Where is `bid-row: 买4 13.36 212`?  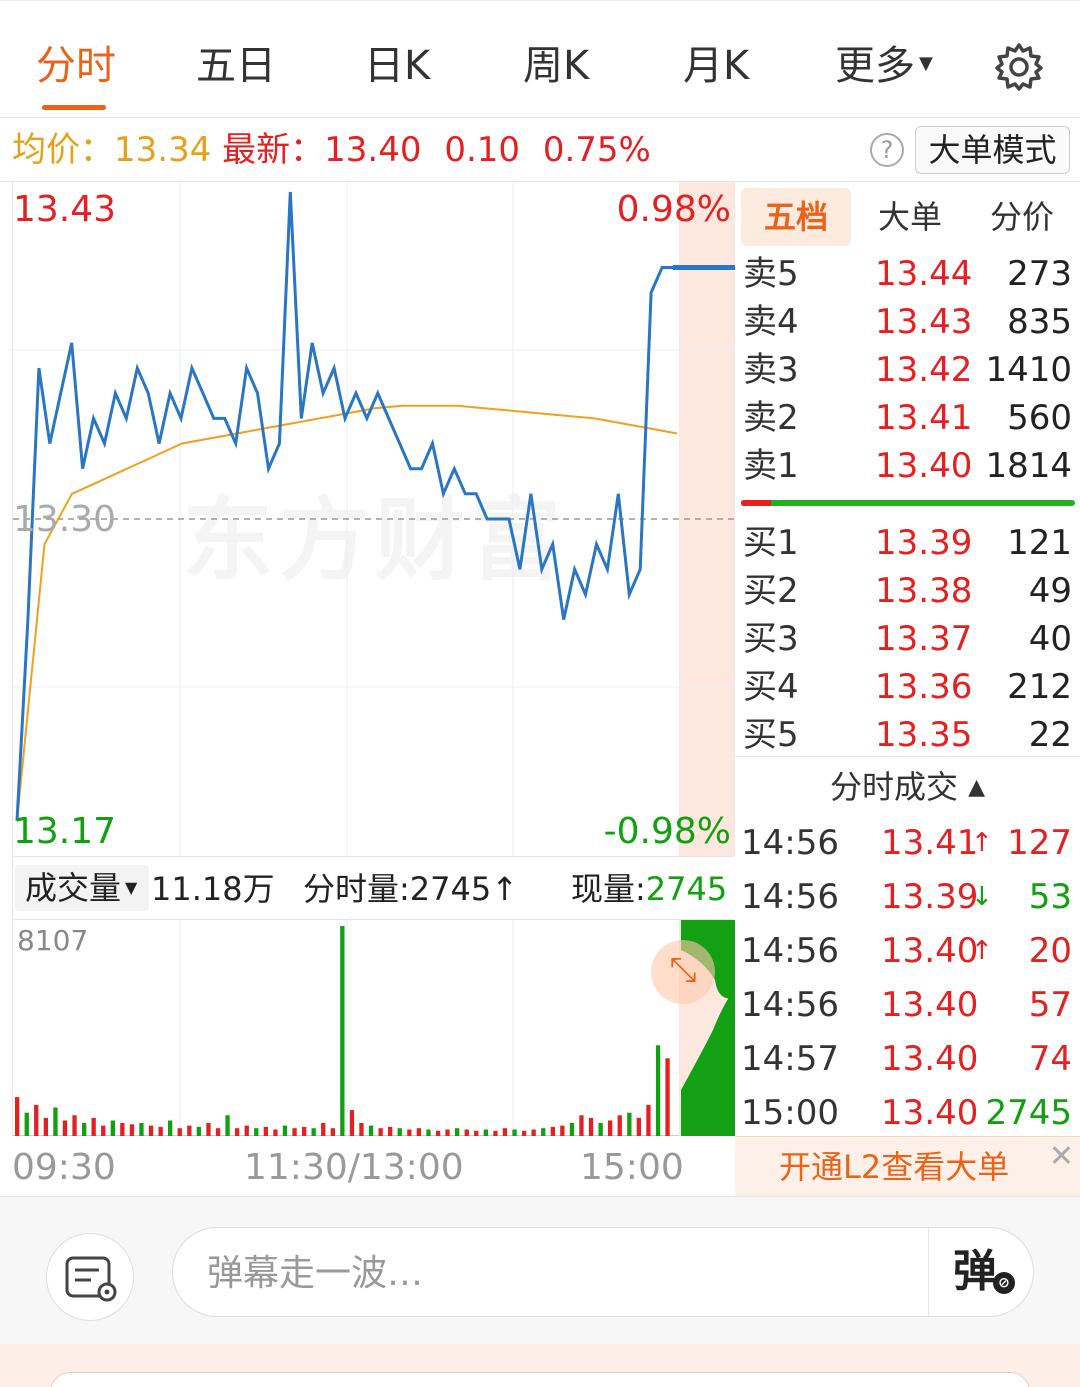
bid-row: 买4 13.36 212 is located at coordinates (907, 687).